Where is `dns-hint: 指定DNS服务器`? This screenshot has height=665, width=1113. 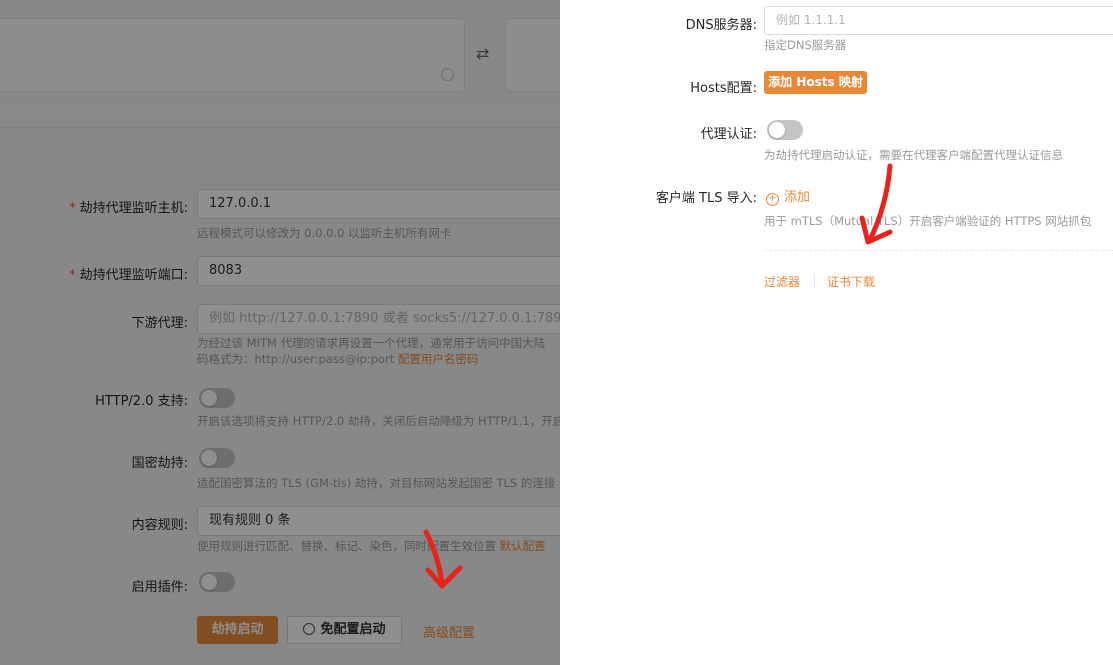 dns-hint: 指定DNS服务器 is located at coordinates (805, 45).